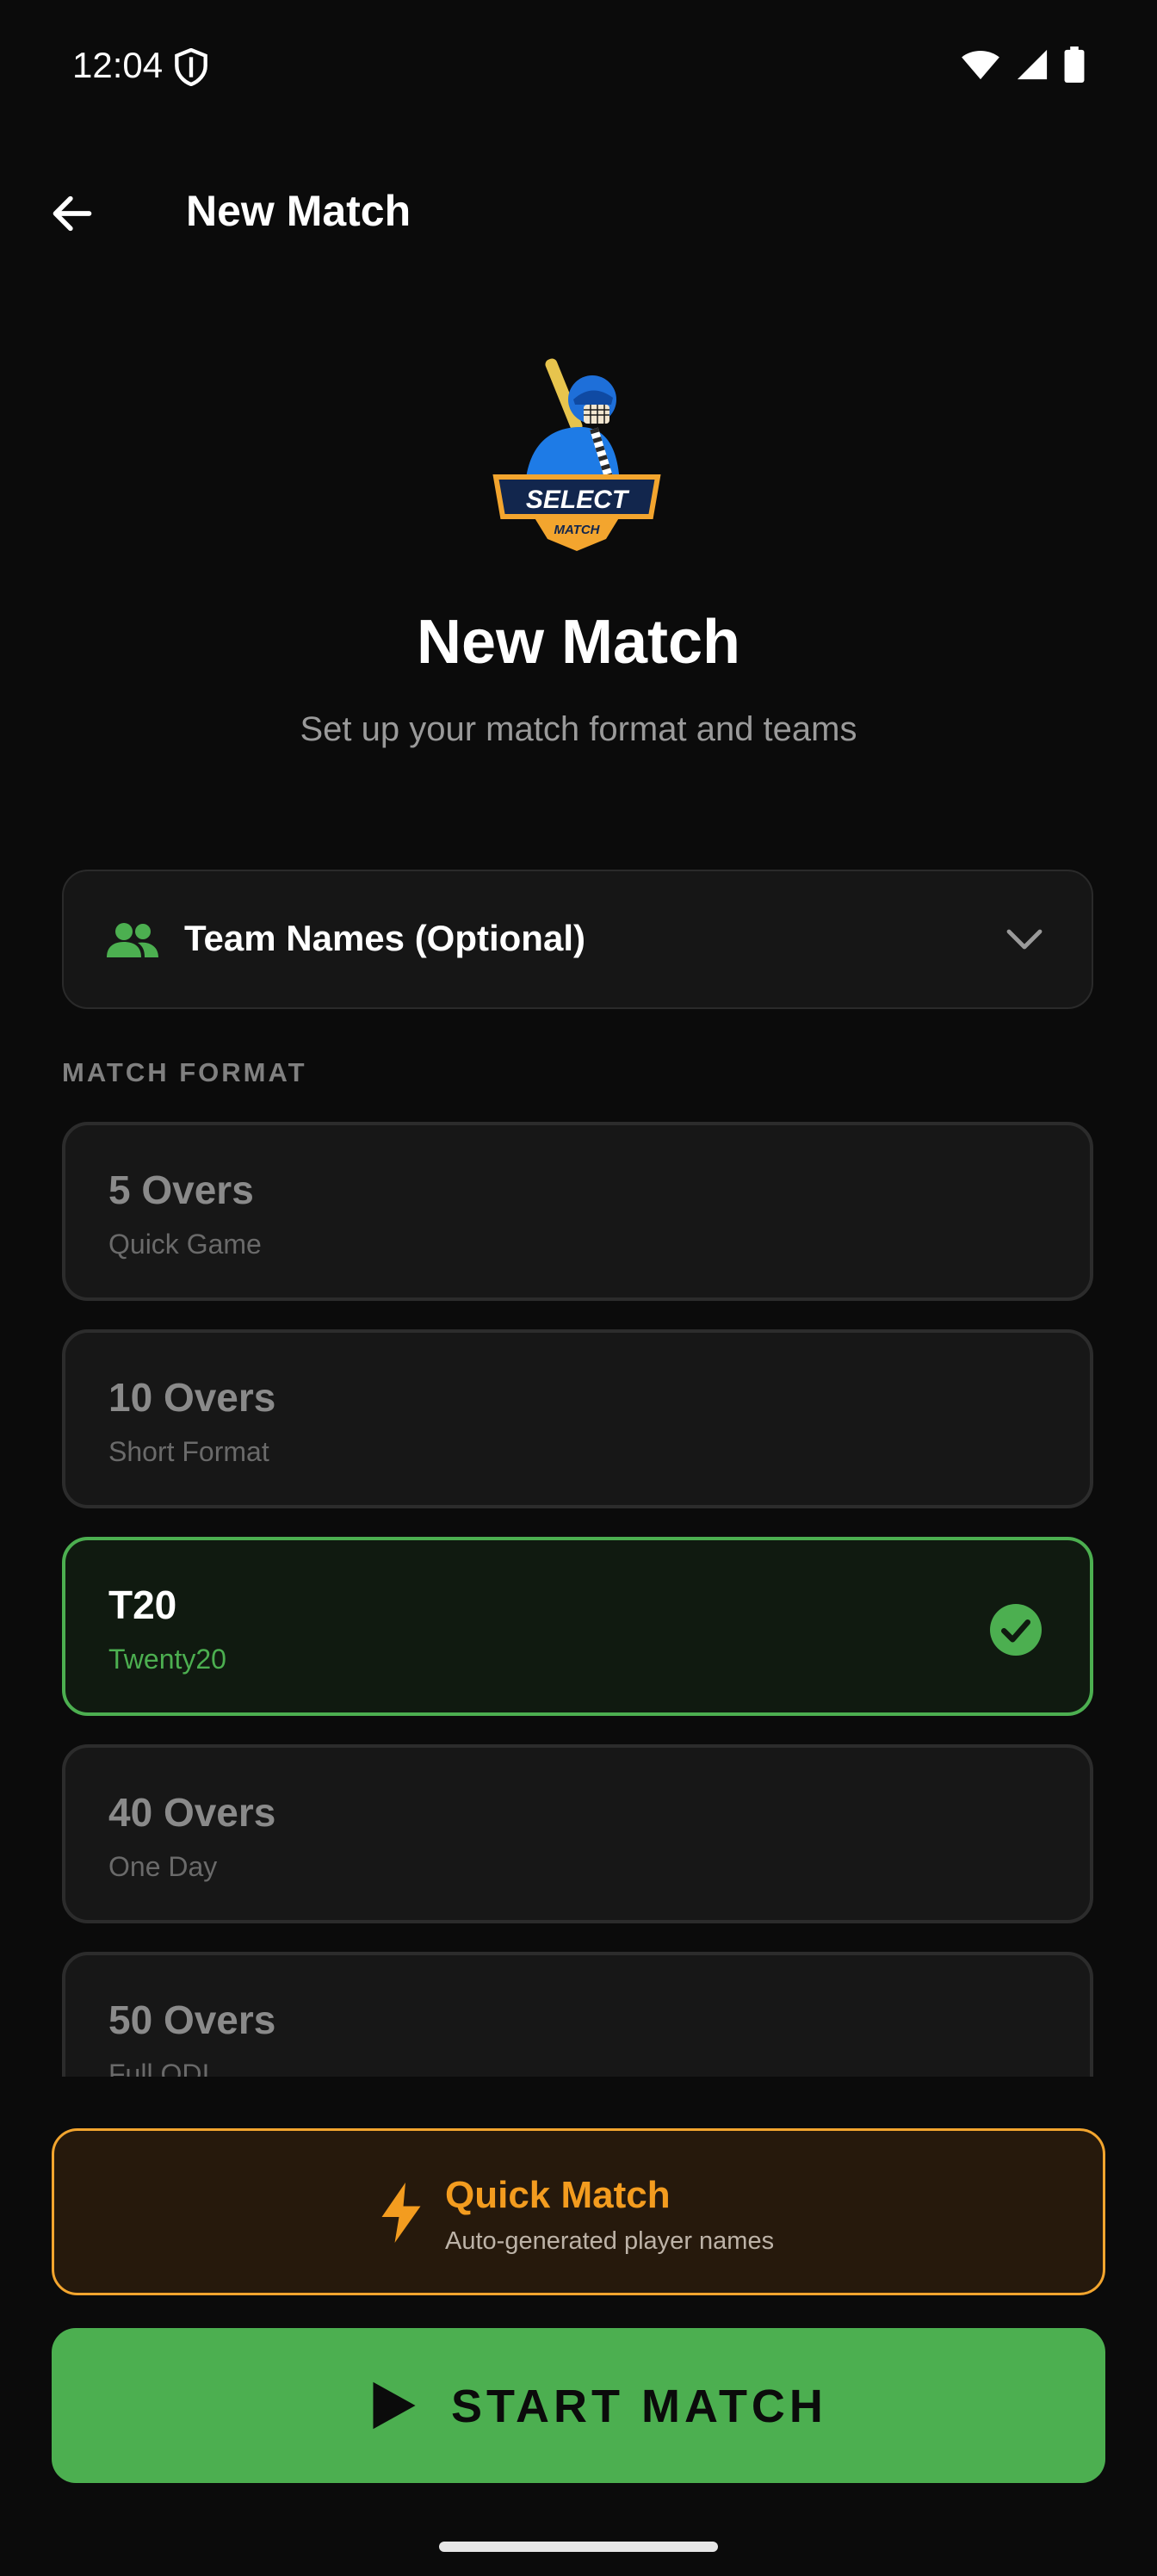  What do you see at coordinates (185, 1245) in the screenshot?
I see `format-subtitle: Quick Game` at bounding box center [185, 1245].